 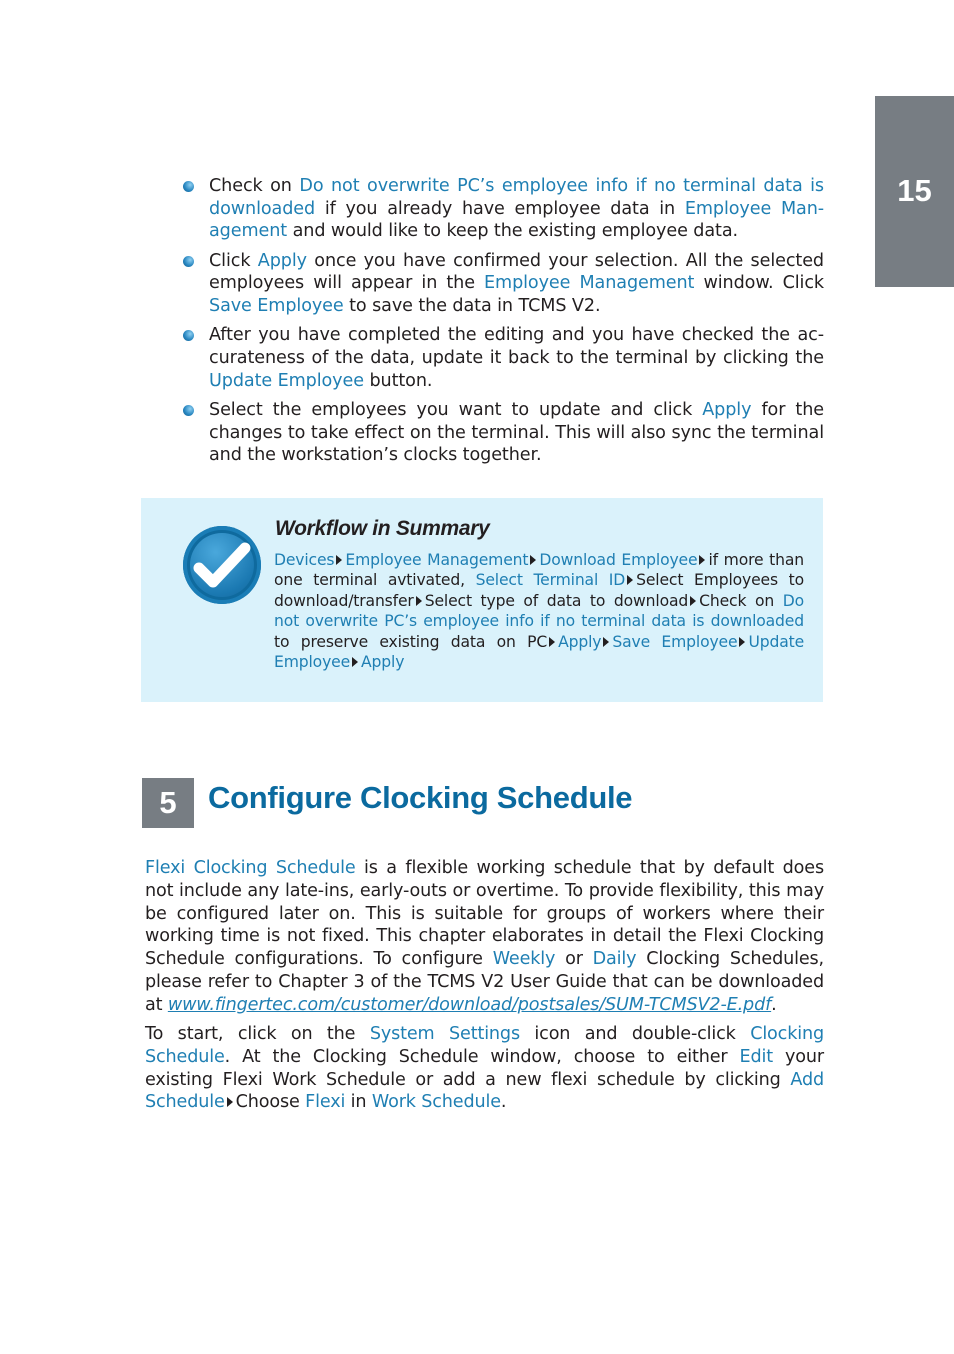 I want to click on ui-term: Devices, so click(x=304, y=560).